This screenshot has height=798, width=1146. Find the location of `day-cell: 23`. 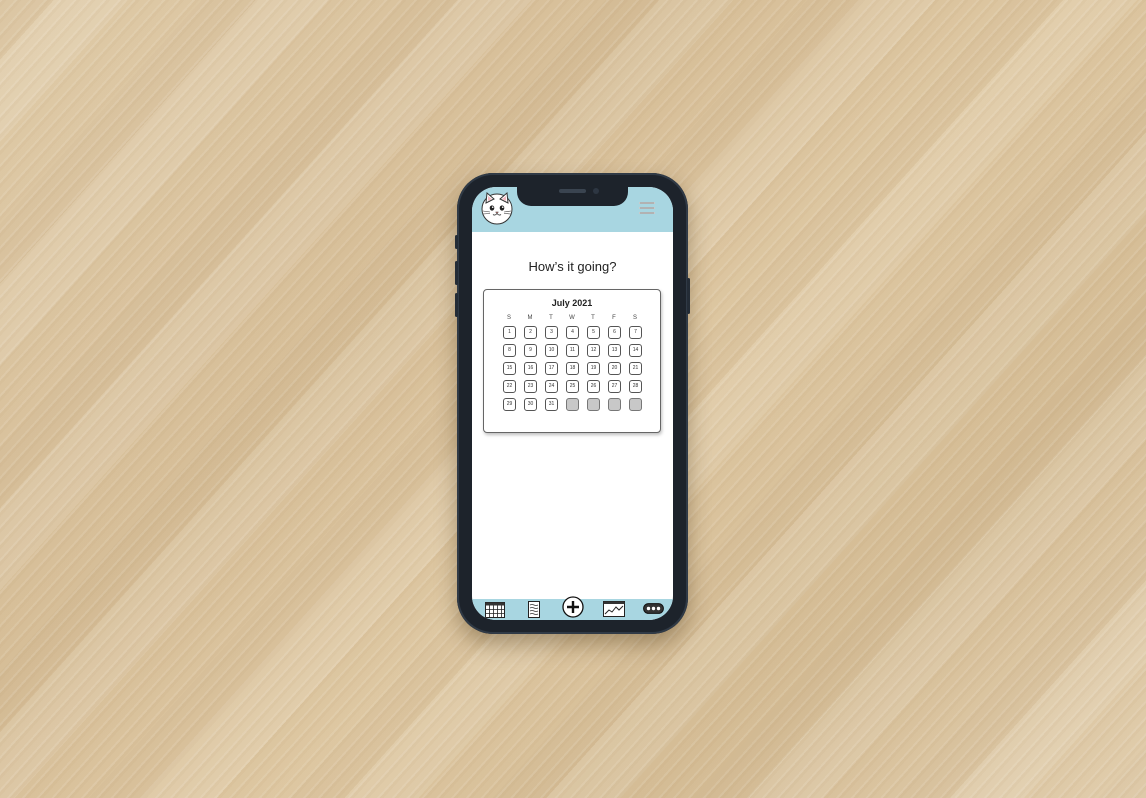

day-cell: 23 is located at coordinates (530, 386).